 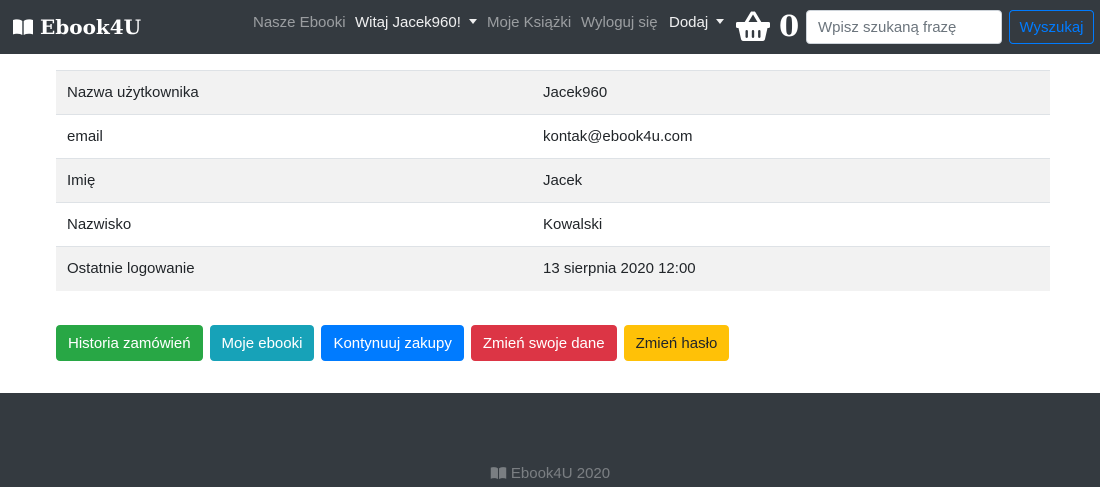 What do you see at coordinates (408, 22) in the screenshot?
I see `user-greeting: Witaj Jacek960!` at bounding box center [408, 22].